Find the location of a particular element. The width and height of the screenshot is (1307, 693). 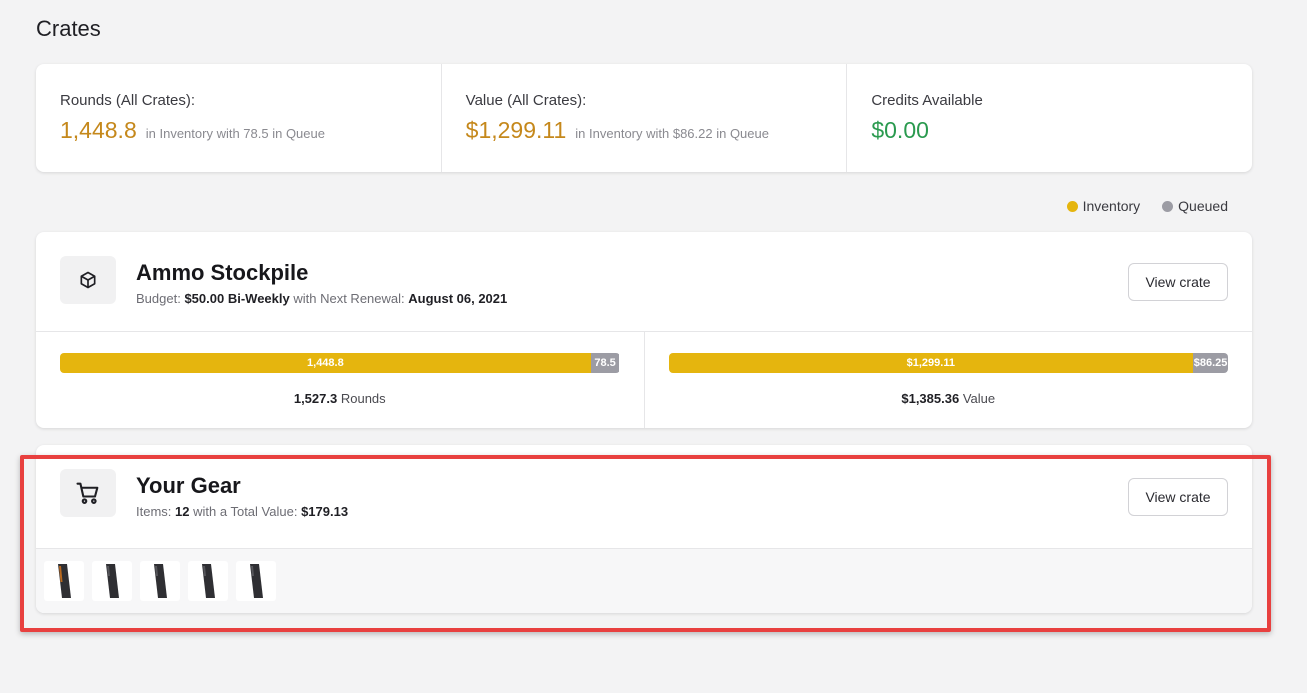

page-title: Crates is located at coordinates (68, 28).